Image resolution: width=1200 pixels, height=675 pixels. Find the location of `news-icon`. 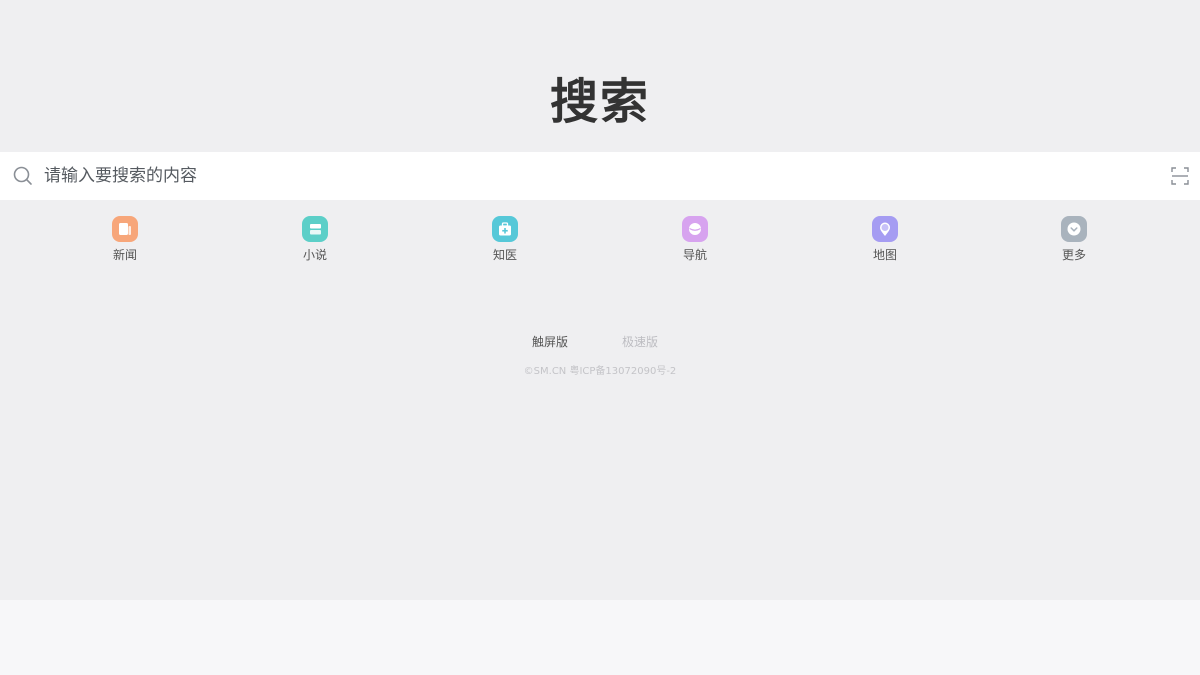

news-icon is located at coordinates (125, 229).